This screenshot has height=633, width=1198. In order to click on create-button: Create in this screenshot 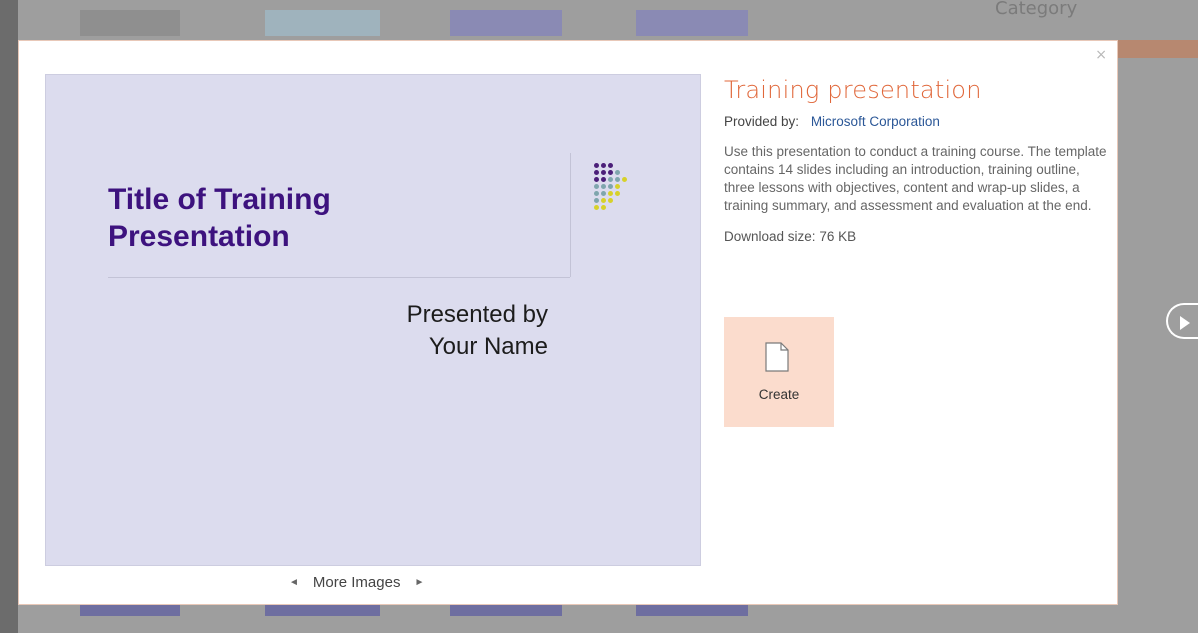, I will do `click(779, 372)`.